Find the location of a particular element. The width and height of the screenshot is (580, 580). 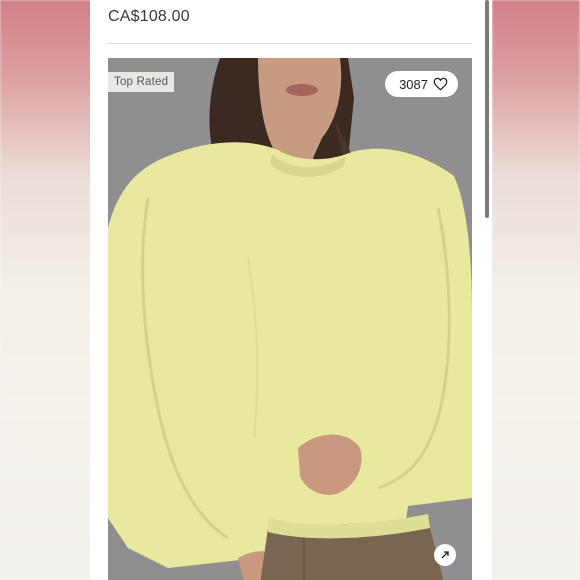

expand-icon is located at coordinates (445, 555).